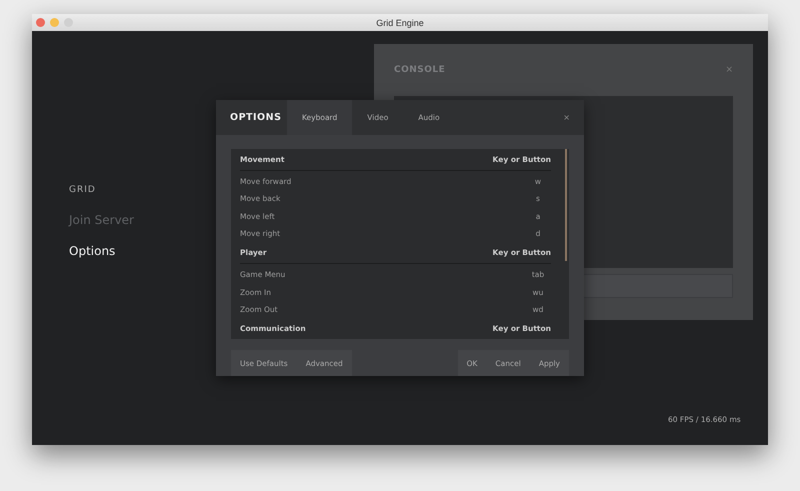 The width and height of the screenshot is (800, 491). Describe the element at coordinates (566, 117) in the screenshot. I see `close-button: ×` at that location.